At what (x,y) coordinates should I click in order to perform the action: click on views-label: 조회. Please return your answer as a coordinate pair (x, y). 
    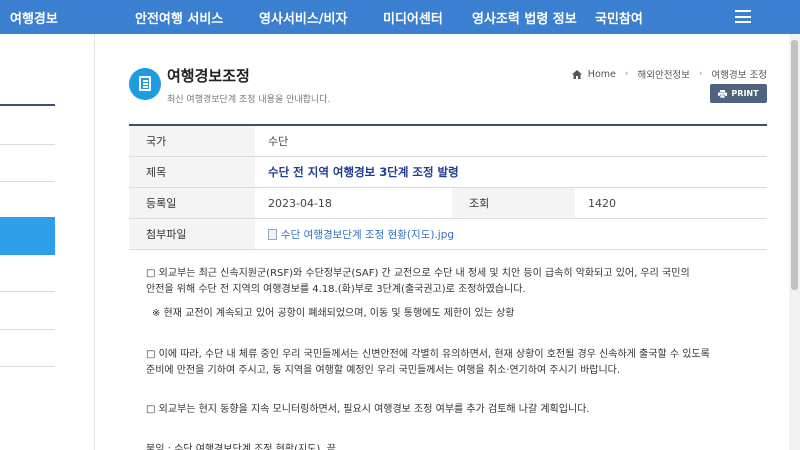
    Looking at the image, I should click on (513, 203).